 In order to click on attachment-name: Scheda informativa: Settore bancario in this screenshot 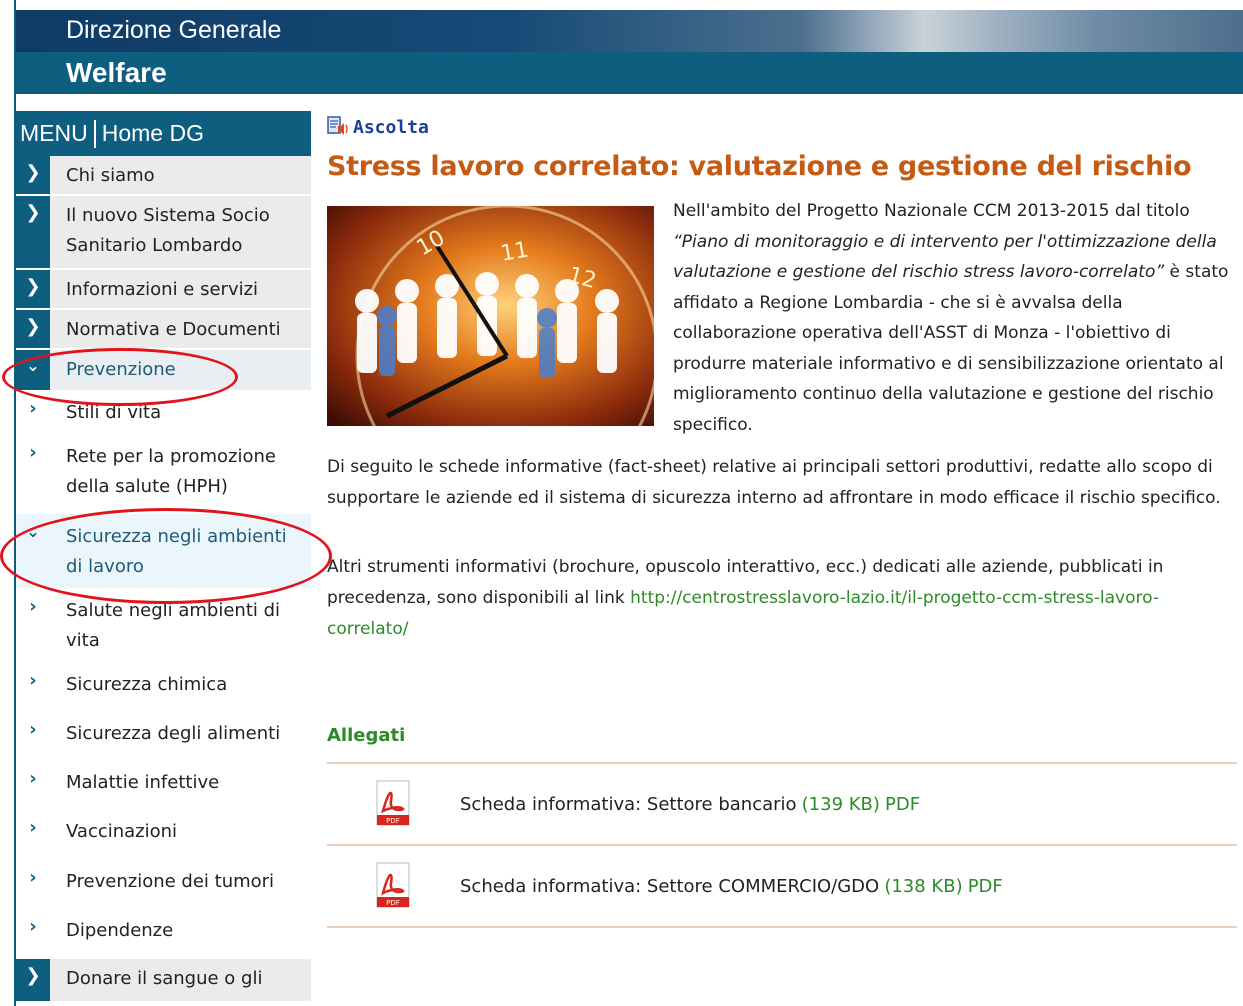, I will do `click(628, 804)`.